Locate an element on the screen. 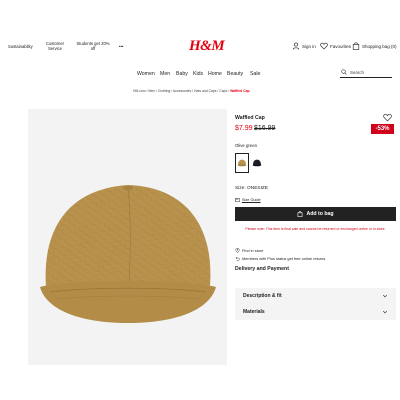 The width and height of the screenshot is (400, 400). favourites-label: Favourites is located at coordinates (341, 46).